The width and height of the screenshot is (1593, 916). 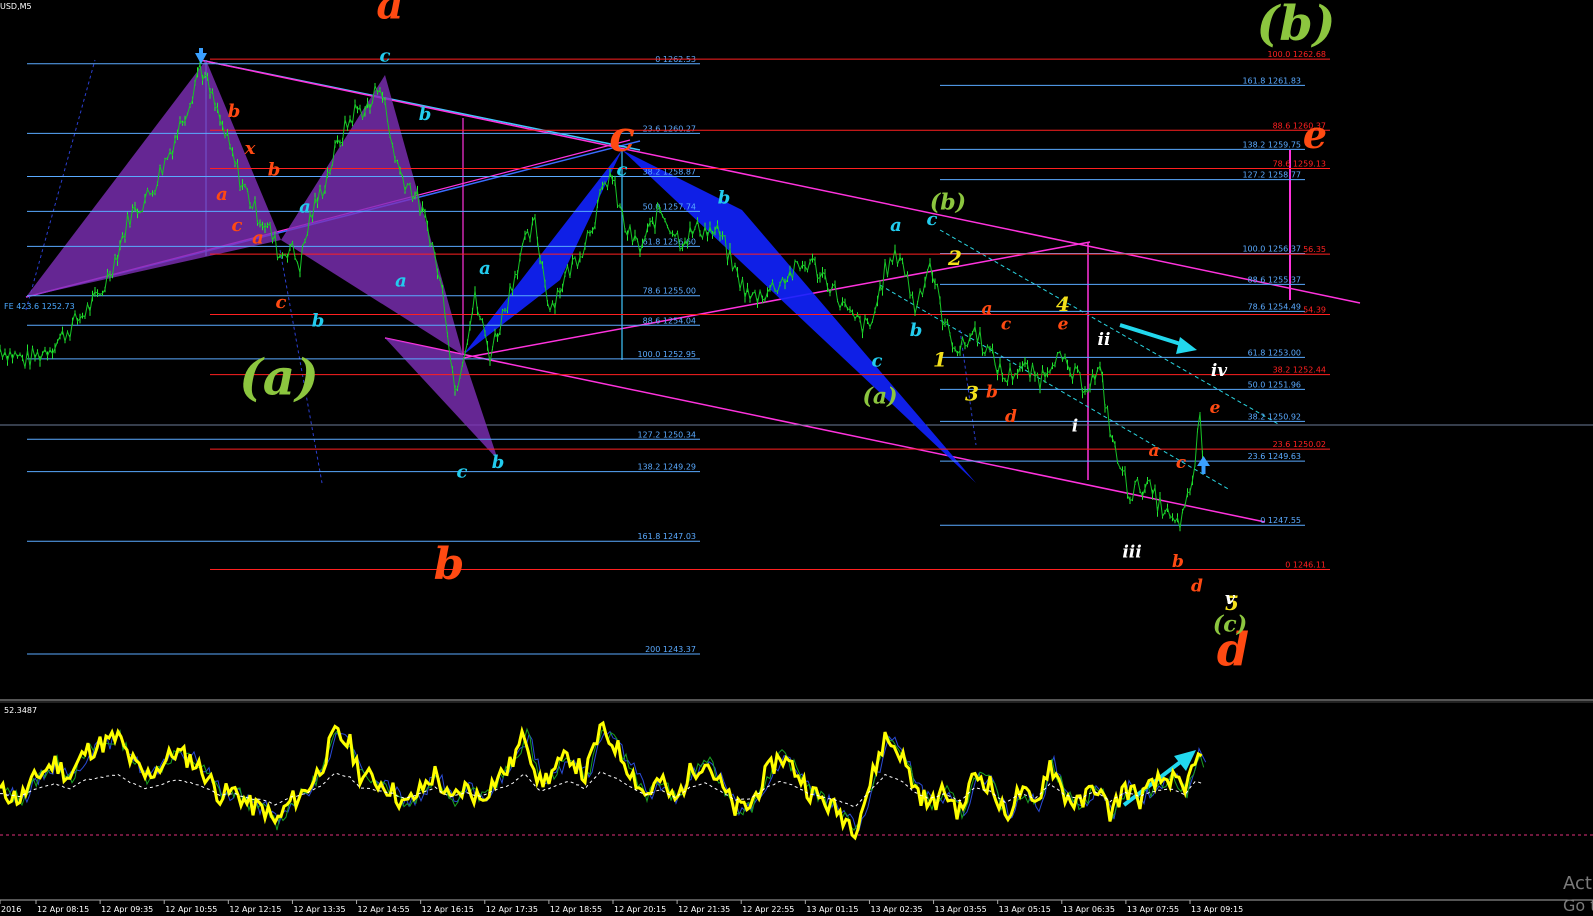 I want to click on fib-level-label: 38.2 1250.92, so click(x=1274, y=416).